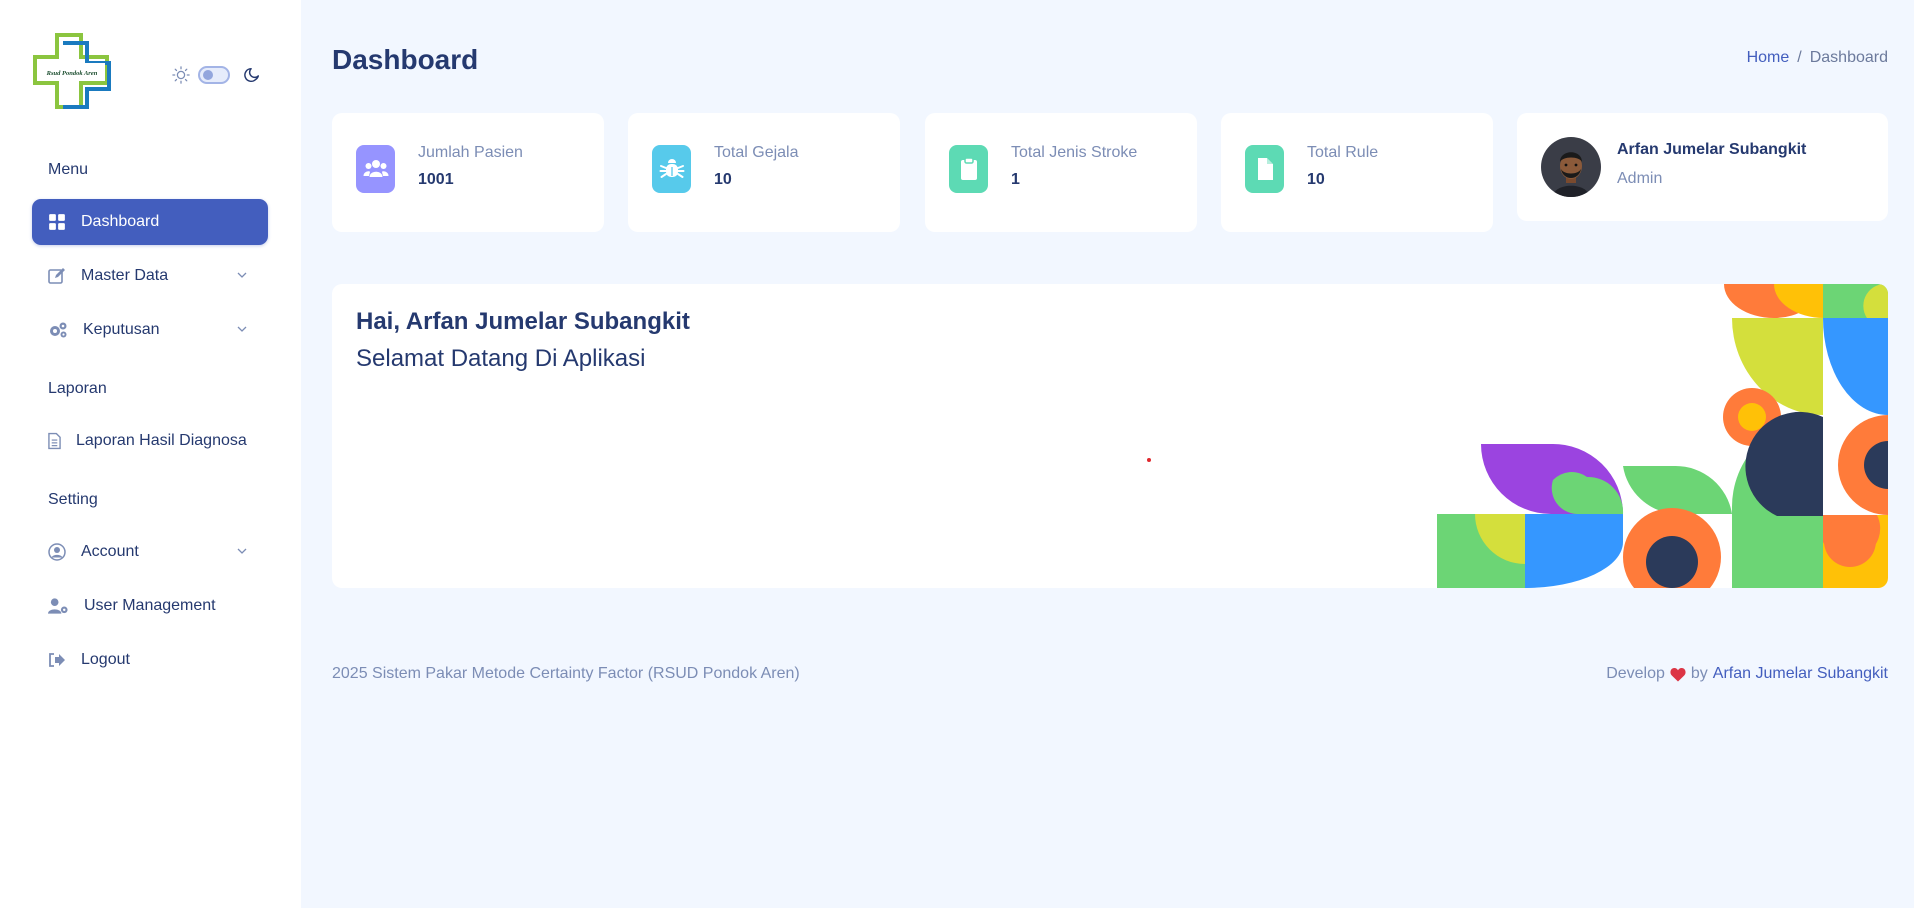 Image resolution: width=1914 pixels, height=908 pixels. I want to click on profile-role: Admin, so click(1640, 178).